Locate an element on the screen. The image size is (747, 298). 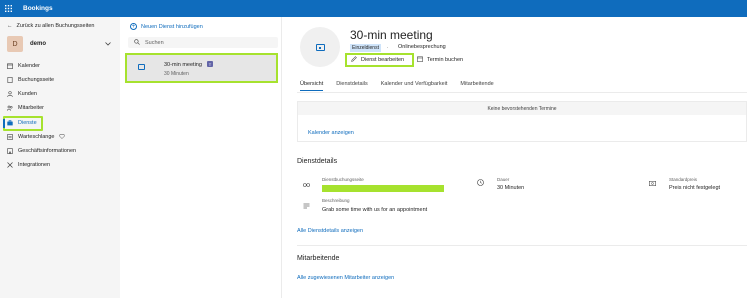
money-icon is located at coordinates (652, 183).